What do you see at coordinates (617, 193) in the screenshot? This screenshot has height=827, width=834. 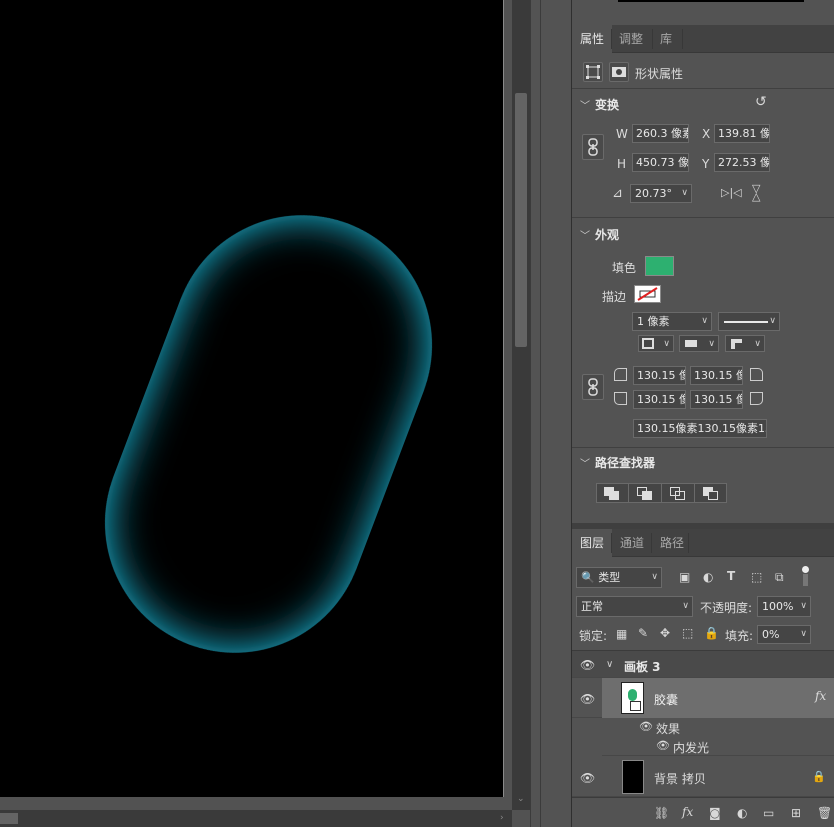 I see `angle-icon: ⊿` at bounding box center [617, 193].